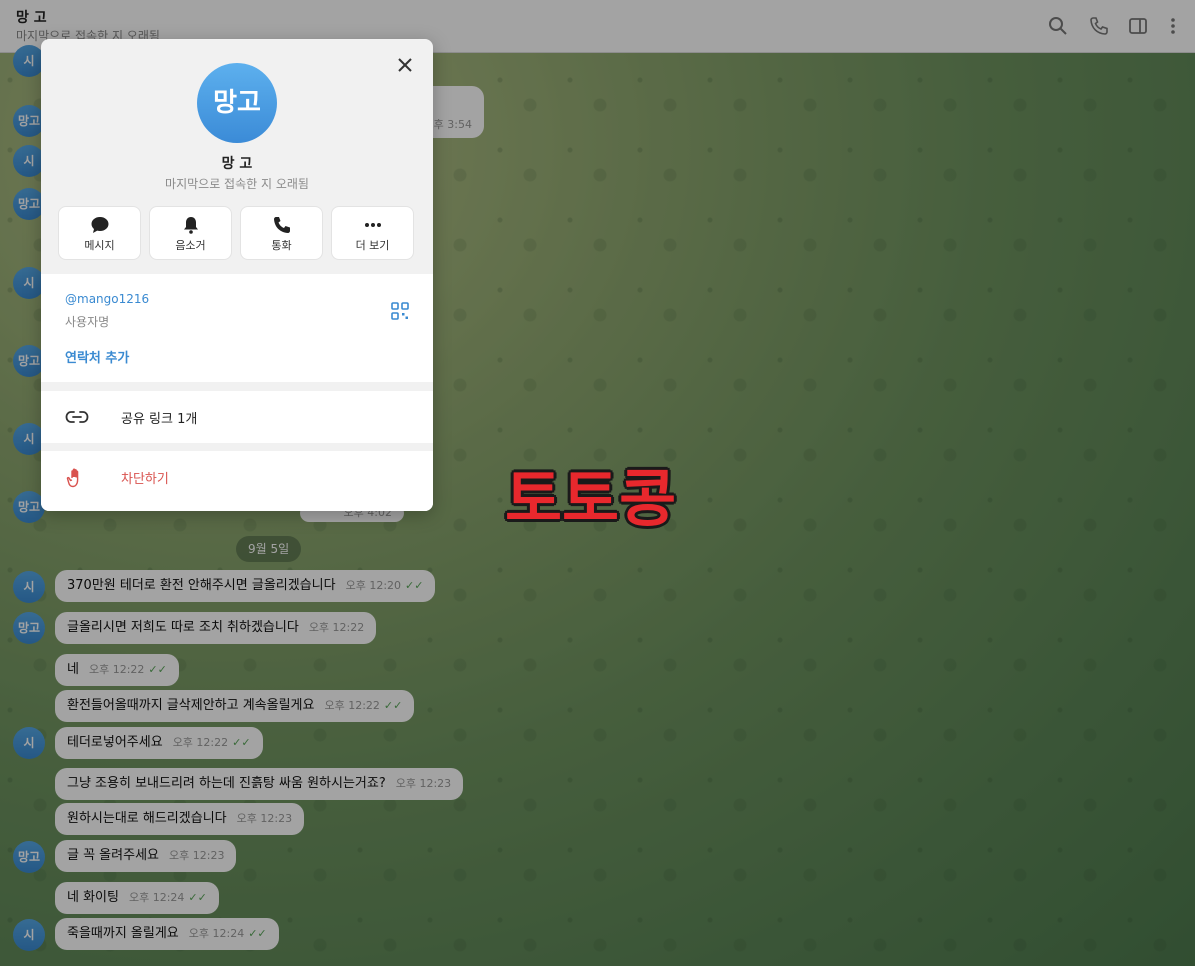 The width and height of the screenshot is (1195, 966). What do you see at coordinates (372, 245) in the screenshot?
I see `more-button-label: 더 보기` at bounding box center [372, 245].